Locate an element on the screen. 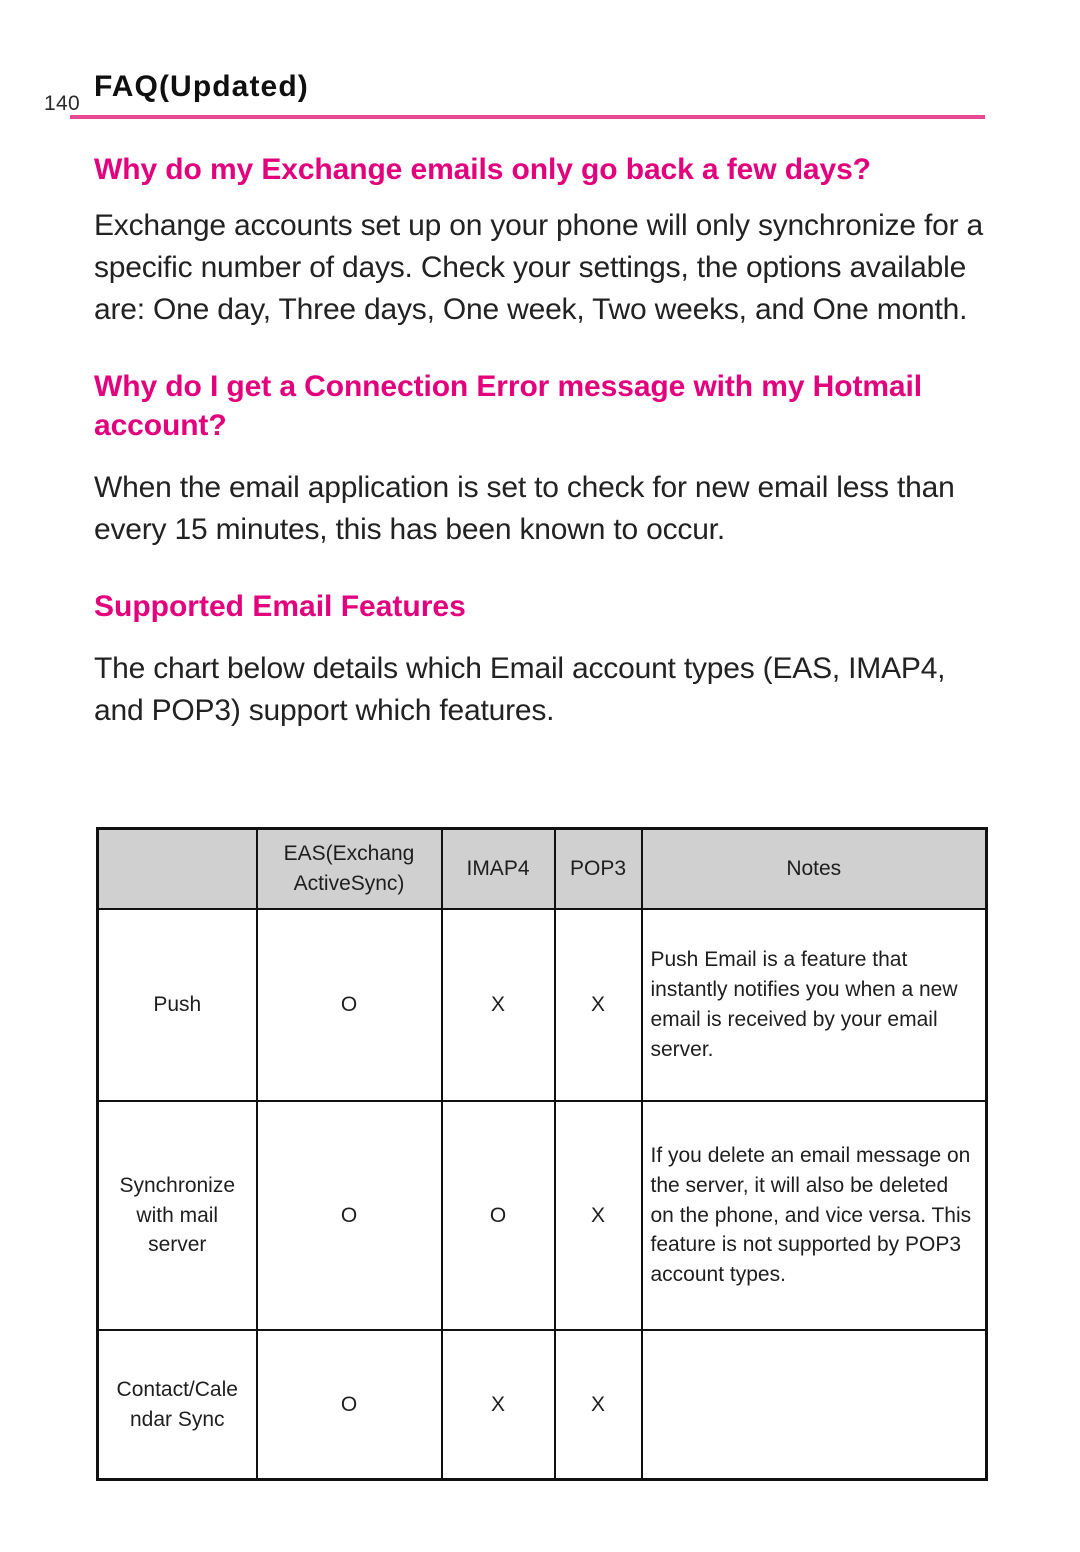 Image resolution: width=1080 pixels, height=1552 pixels. table-row: Contact/Cale ndar Sync O X X is located at coordinates (542, 1405).